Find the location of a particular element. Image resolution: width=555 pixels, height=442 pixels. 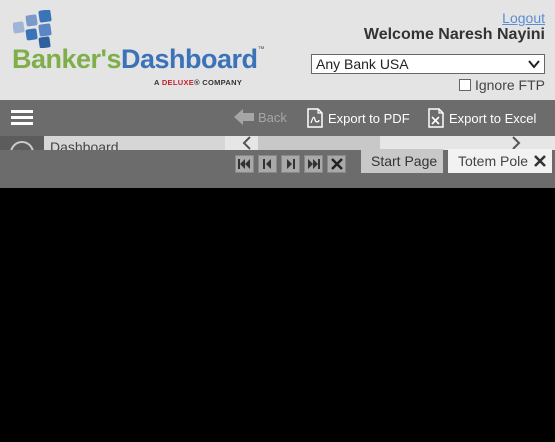

sidebar-item-dashboard: Dashboard is located at coordinates (134, 143).